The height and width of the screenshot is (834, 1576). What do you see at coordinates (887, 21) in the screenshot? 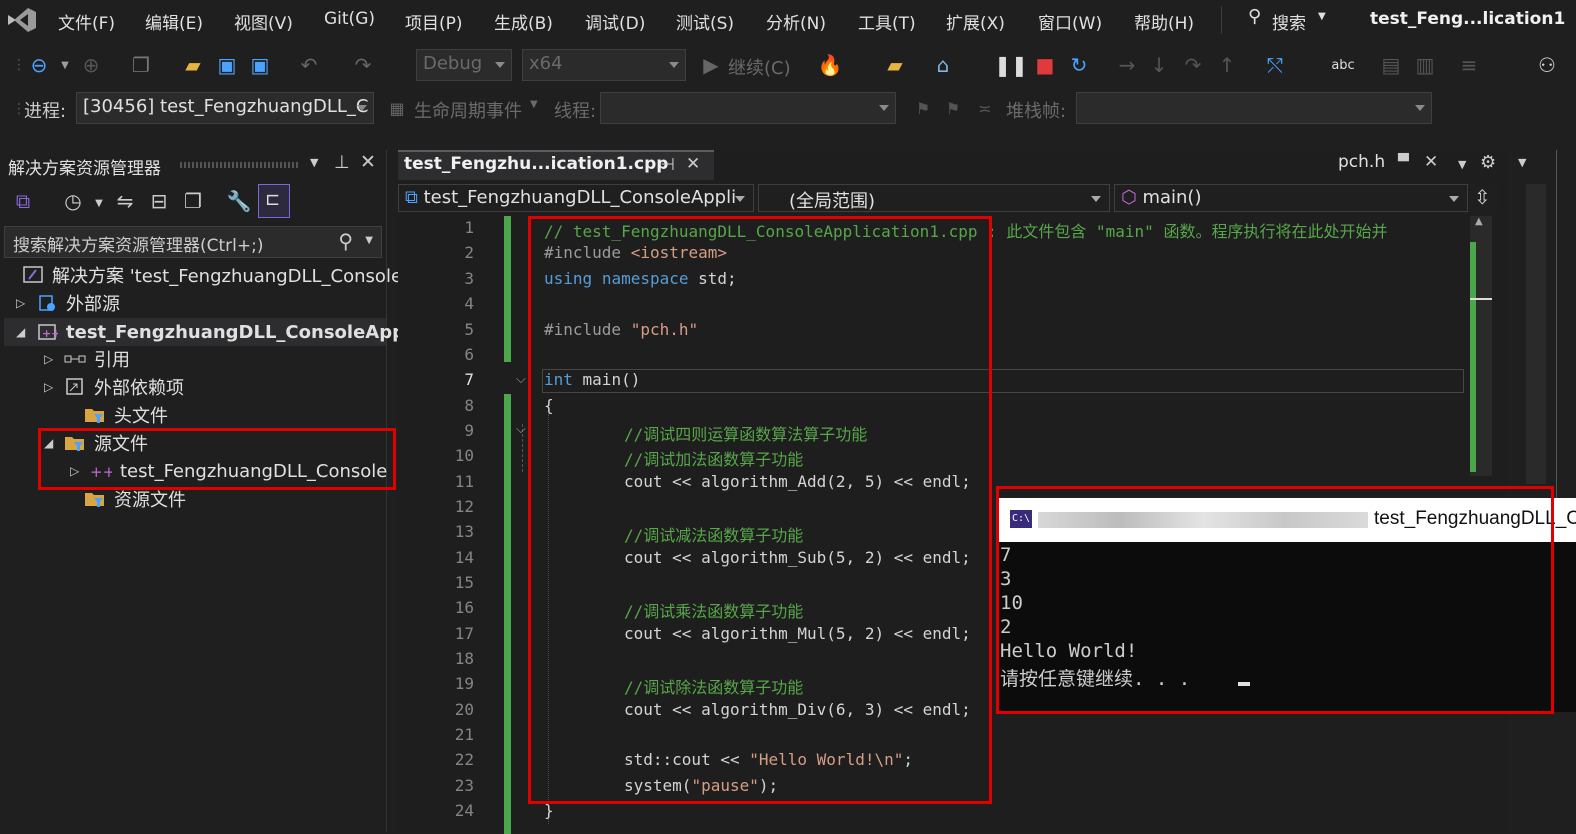
I see `menu-tools: 工具(T)` at bounding box center [887, 21].